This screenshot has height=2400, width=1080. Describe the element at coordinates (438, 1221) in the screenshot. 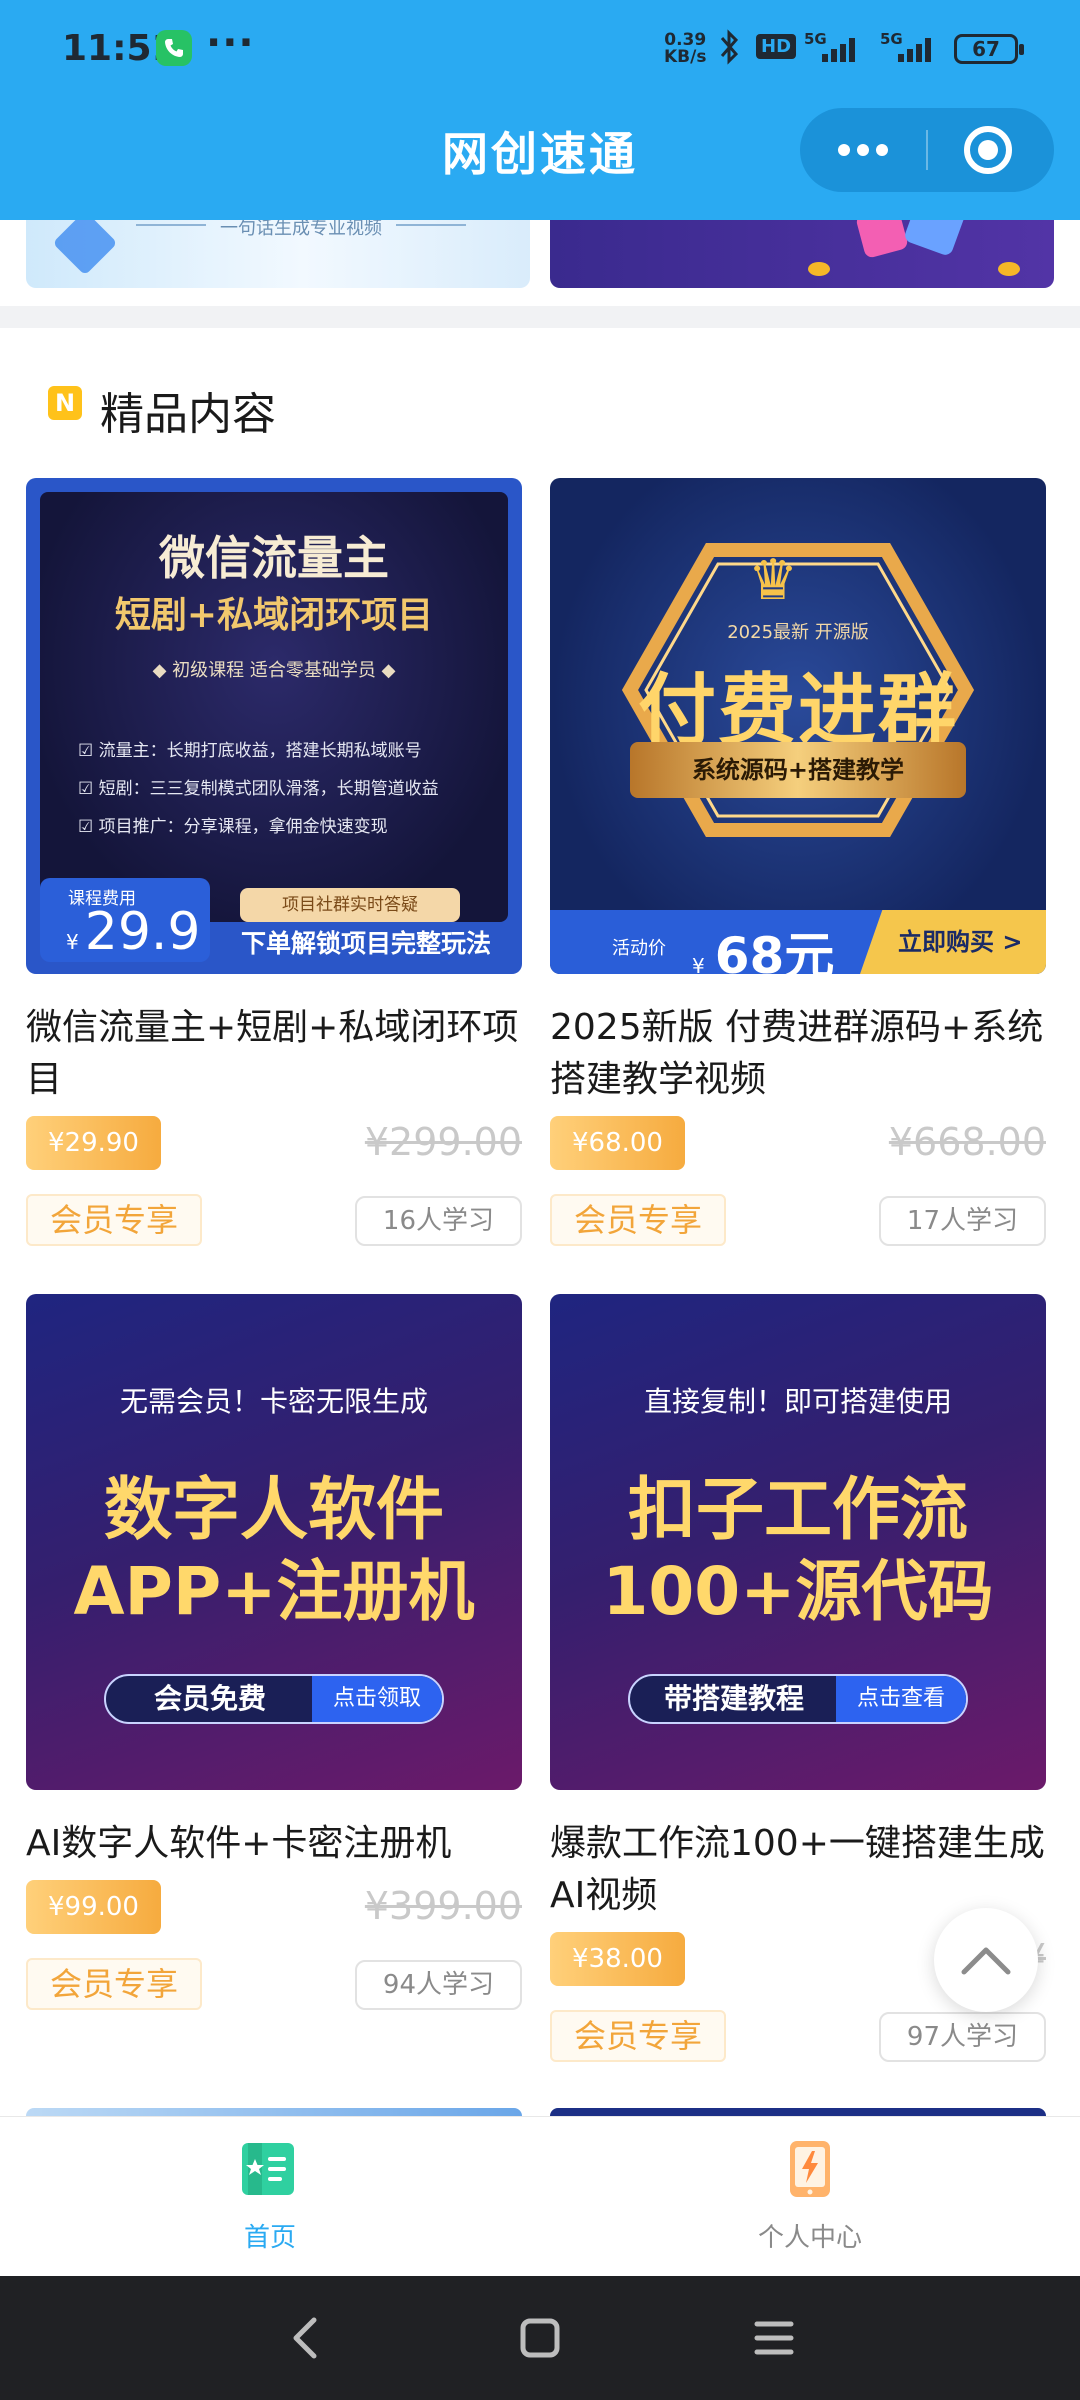

I see `learner-count: 16人学习` at that location.